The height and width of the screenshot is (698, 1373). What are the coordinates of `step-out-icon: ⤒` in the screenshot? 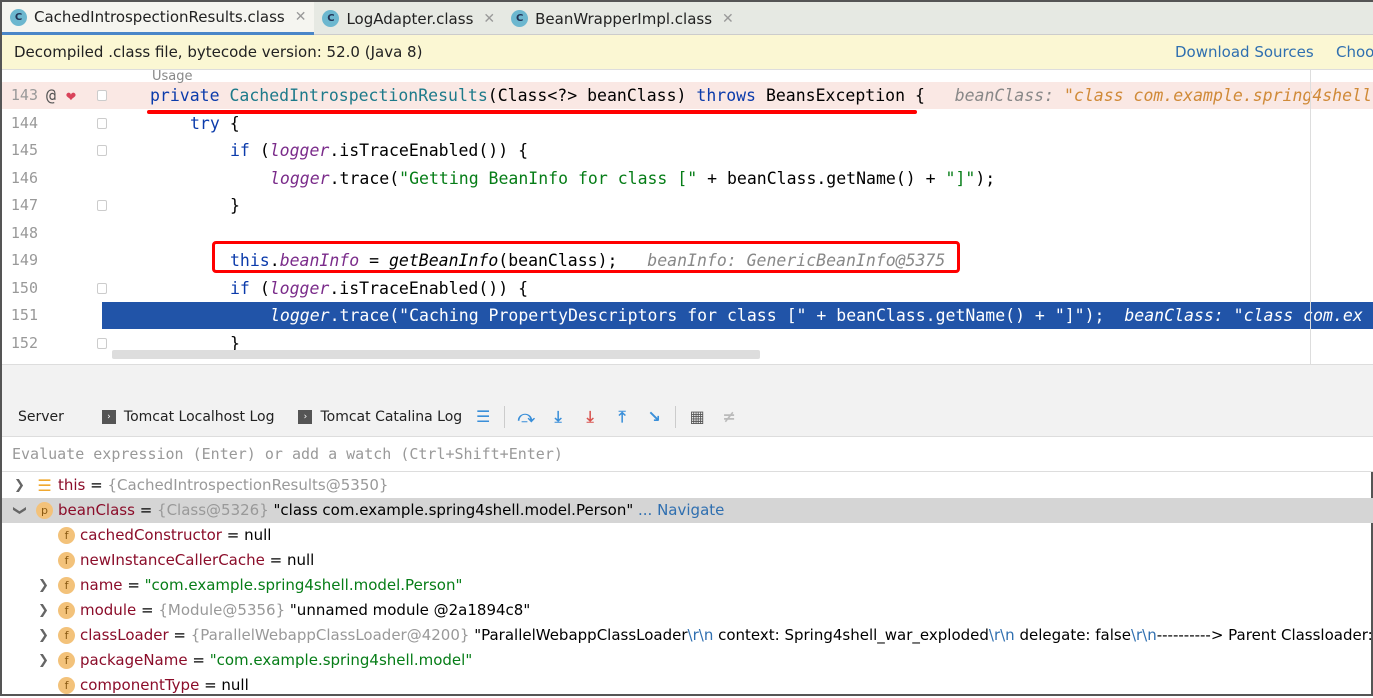 It's located at (622, 417).